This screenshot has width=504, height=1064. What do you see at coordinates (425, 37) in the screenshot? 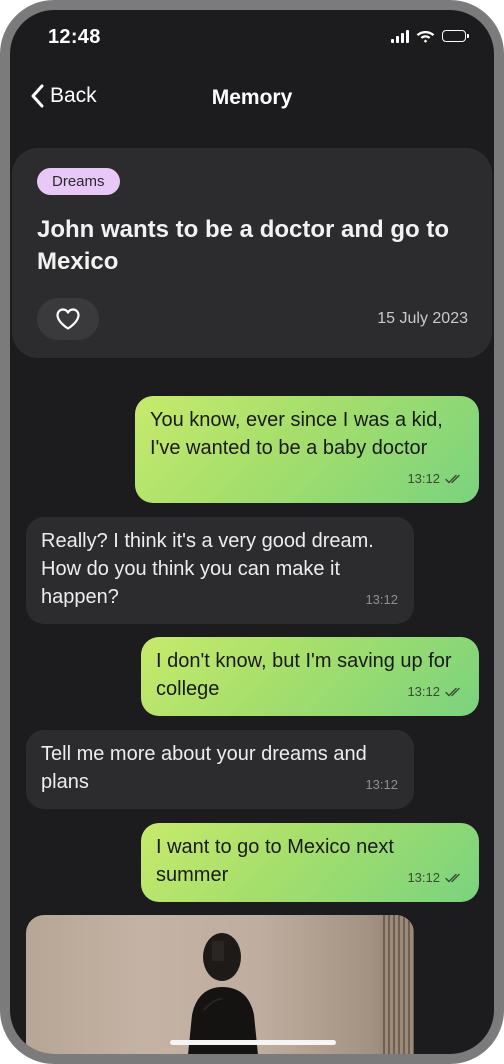
I see `wifi-icon` at bounding box center [425, 37].